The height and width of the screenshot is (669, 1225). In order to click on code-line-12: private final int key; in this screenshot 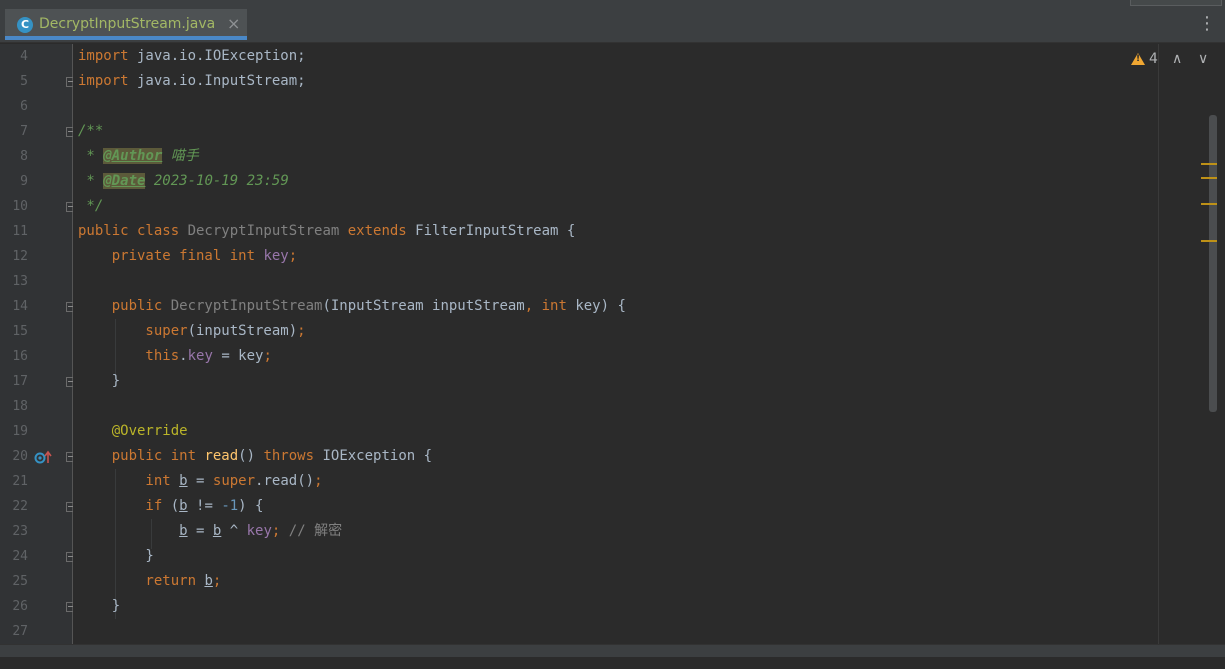, I will do `click(188, 256)`.